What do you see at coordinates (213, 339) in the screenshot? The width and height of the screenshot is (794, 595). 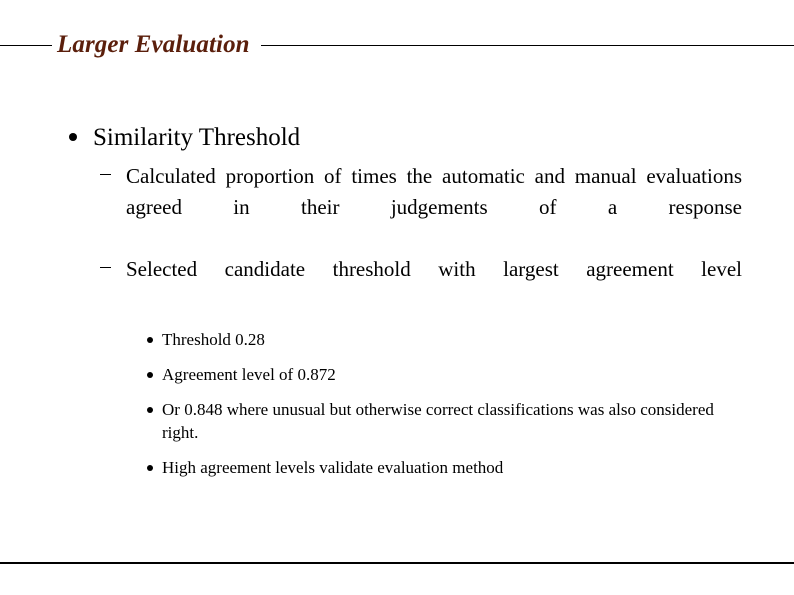 I see `bullet-level3-label: Threshold 0.28` at bounding box center [213, 339].